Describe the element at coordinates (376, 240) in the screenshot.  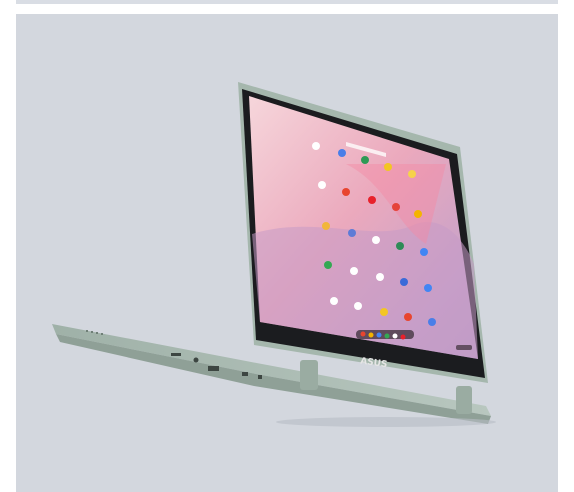
I see `camera-icon` at that location.